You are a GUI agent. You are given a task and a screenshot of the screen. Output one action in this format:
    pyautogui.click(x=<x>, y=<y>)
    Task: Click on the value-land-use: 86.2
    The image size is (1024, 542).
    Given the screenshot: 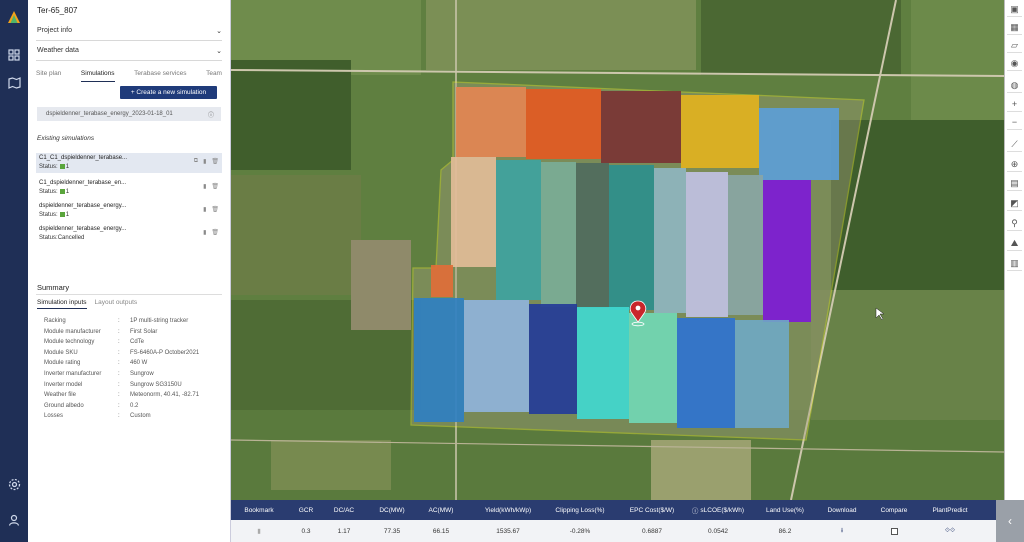 What is the action you would take?
    pyautogui.click(x=785, y=531)
    